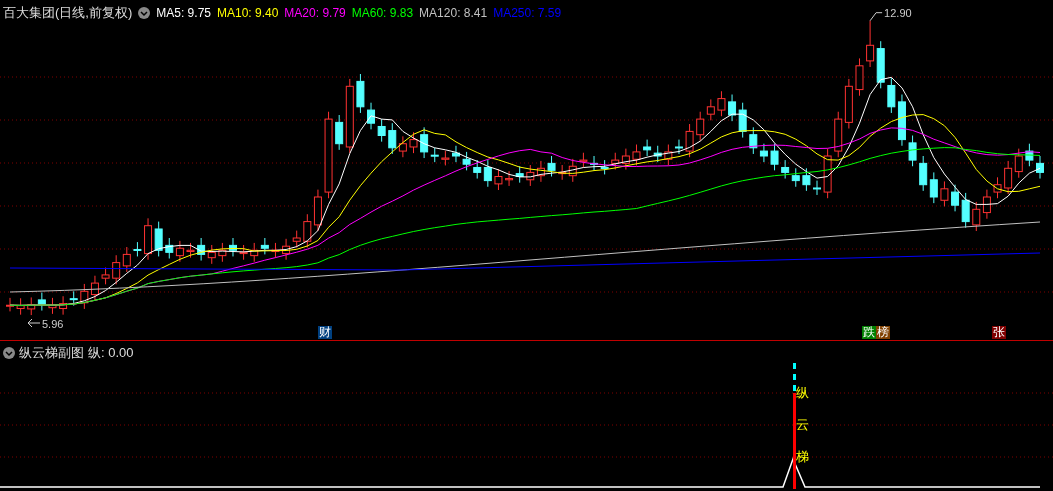 This screenshot has height=491, width=1053. I want to click on moving-average-label: MA20: 9.79, so click(315, 13).